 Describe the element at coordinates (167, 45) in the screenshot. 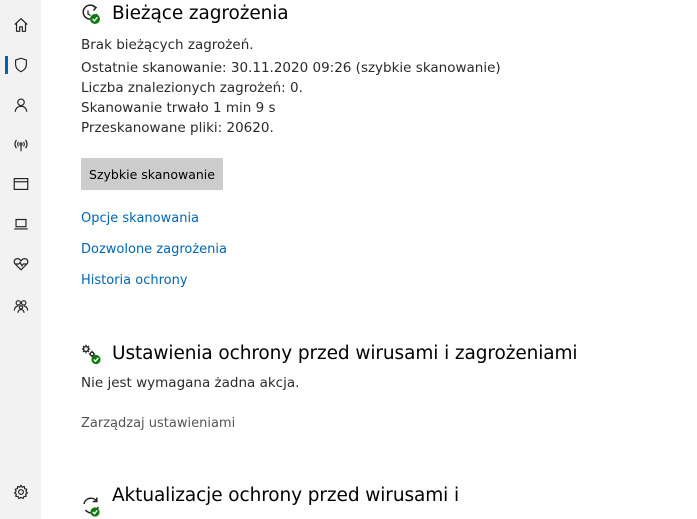

I see `threats-status-text: Brak bieżących zagrożeń.` at that location.